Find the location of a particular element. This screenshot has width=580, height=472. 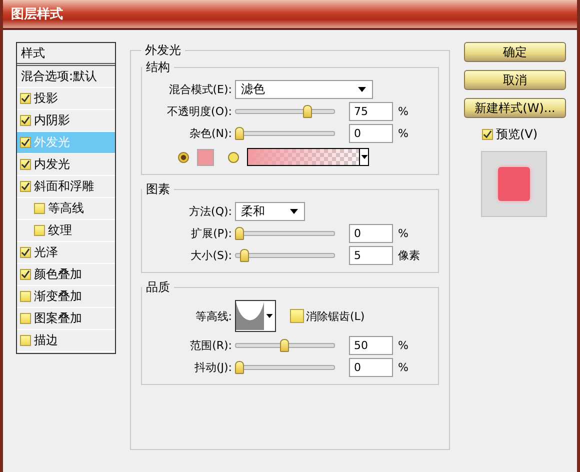

value-field: 5 is located at coordinates (371, 255).